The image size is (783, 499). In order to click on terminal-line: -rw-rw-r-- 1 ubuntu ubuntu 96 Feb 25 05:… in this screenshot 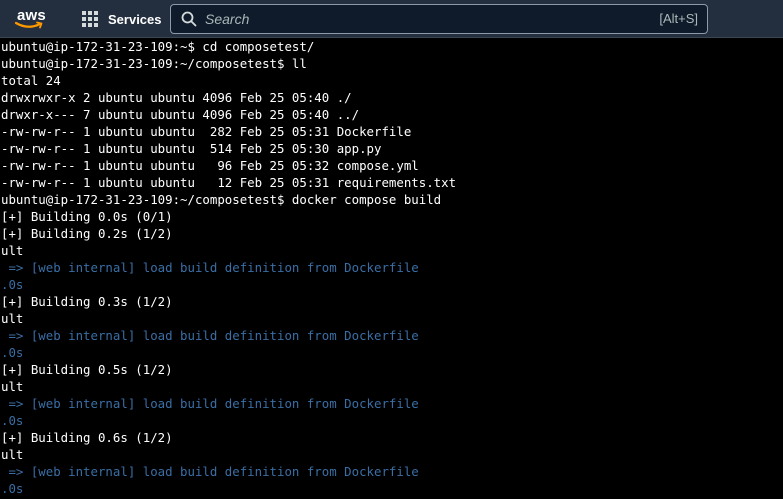, I will do `click(210, 165)`.